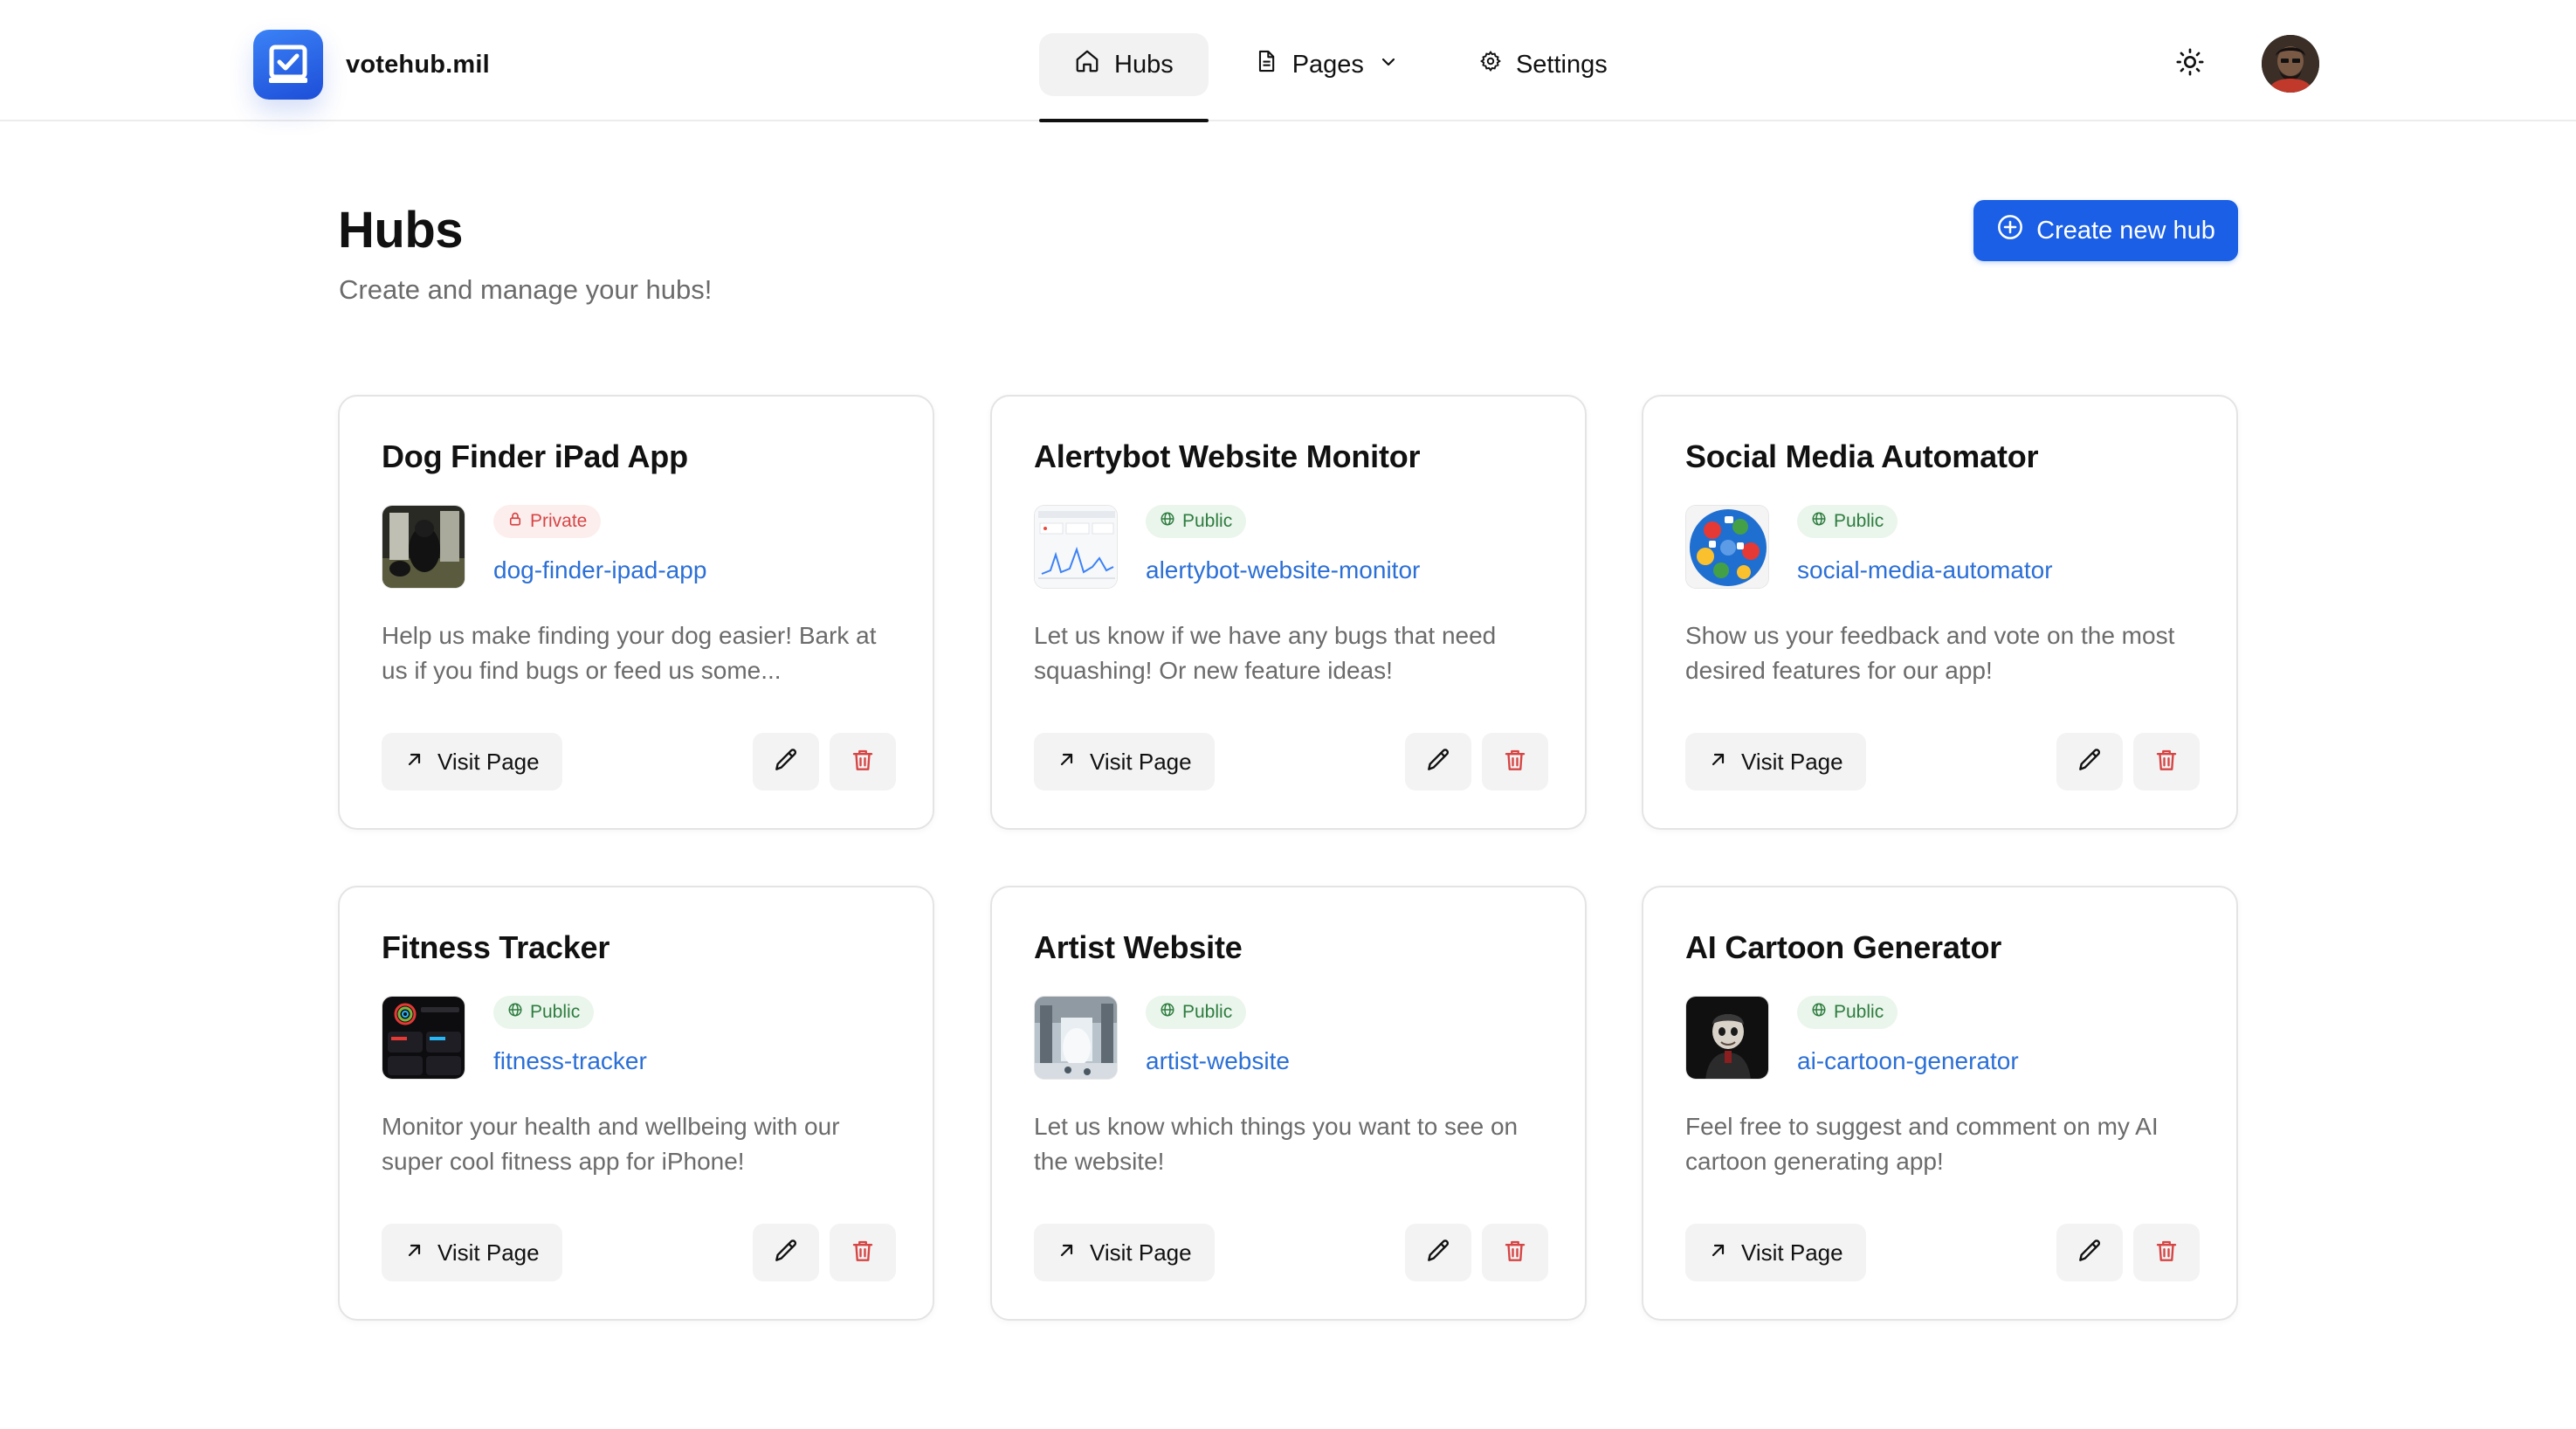  I want to click on hub-slug-link: ai-cartoon-generator, so click(1908, 1061).